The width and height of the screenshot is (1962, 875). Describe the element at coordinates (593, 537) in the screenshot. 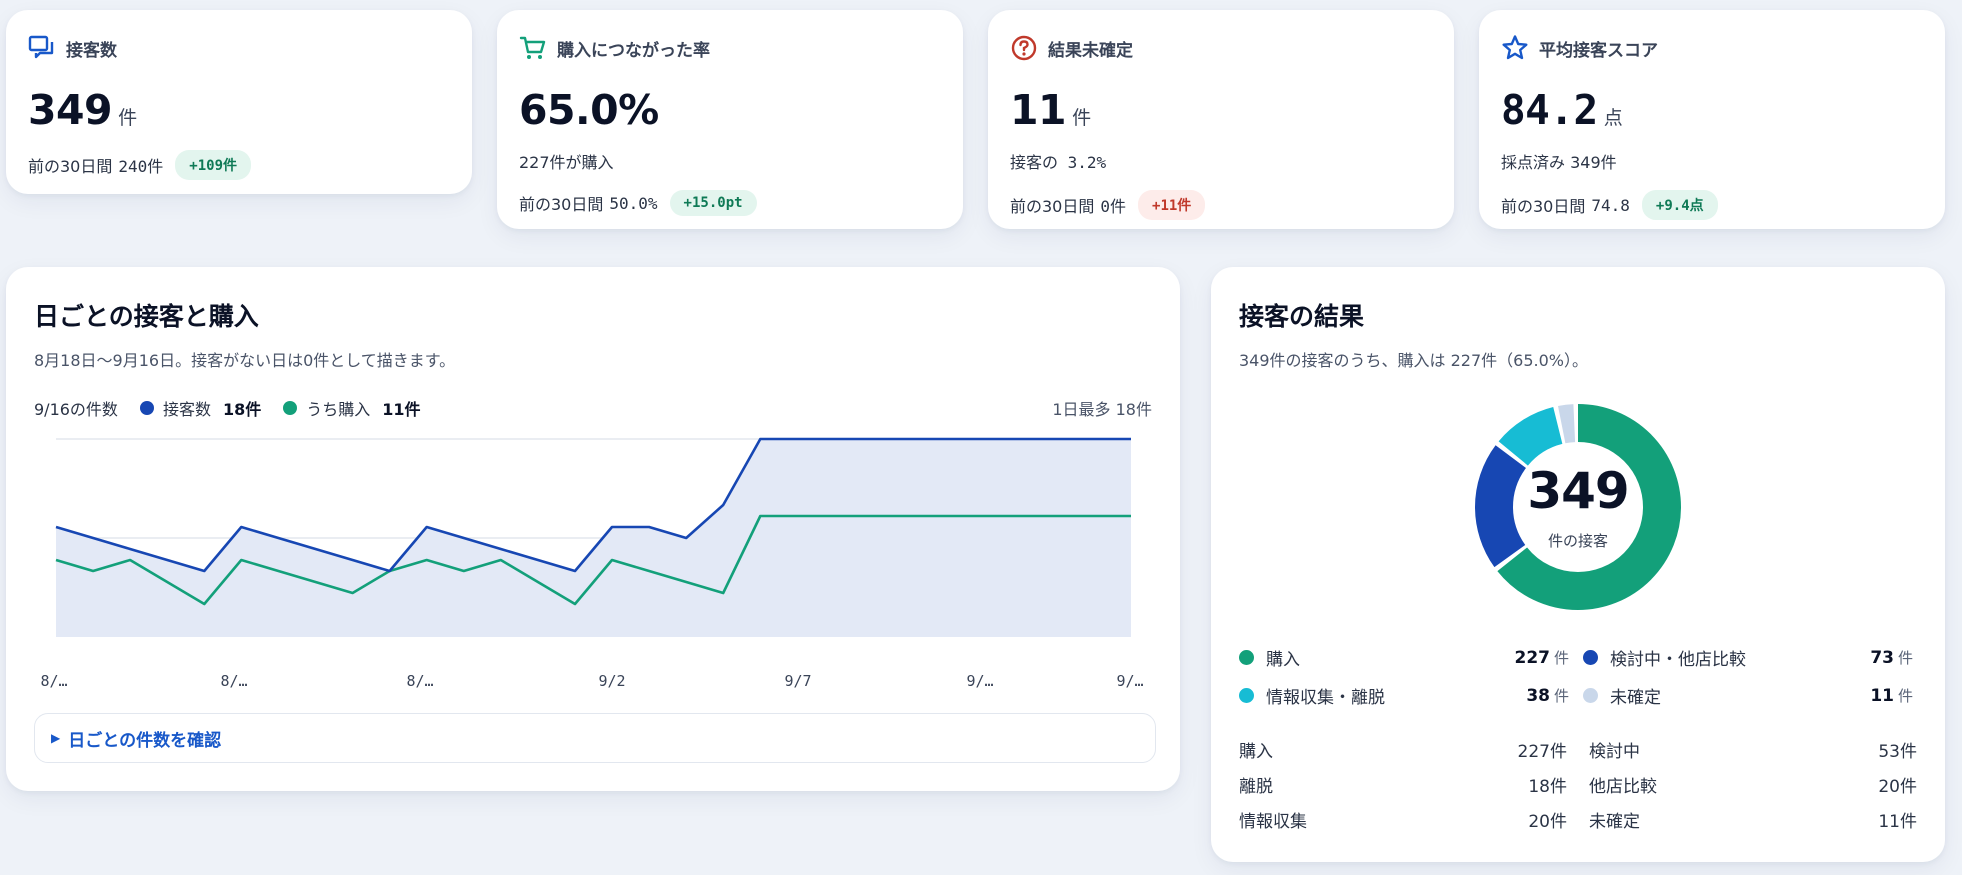

I see `daily-line-chart` at that location.